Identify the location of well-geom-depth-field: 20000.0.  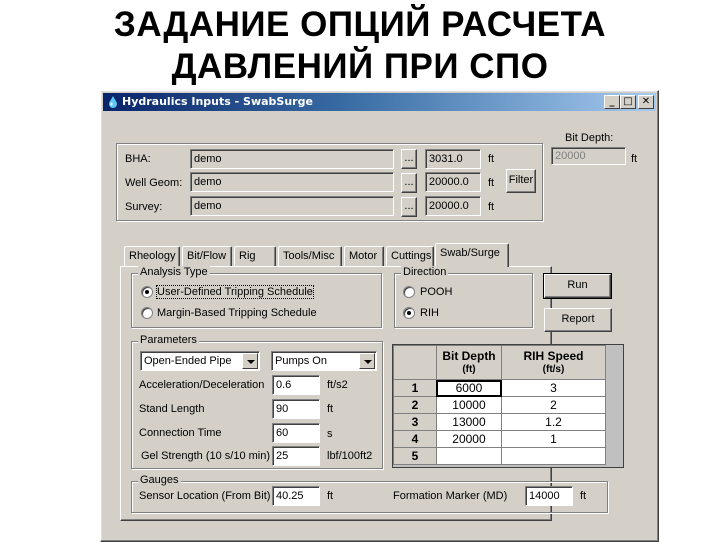
(453, 182).